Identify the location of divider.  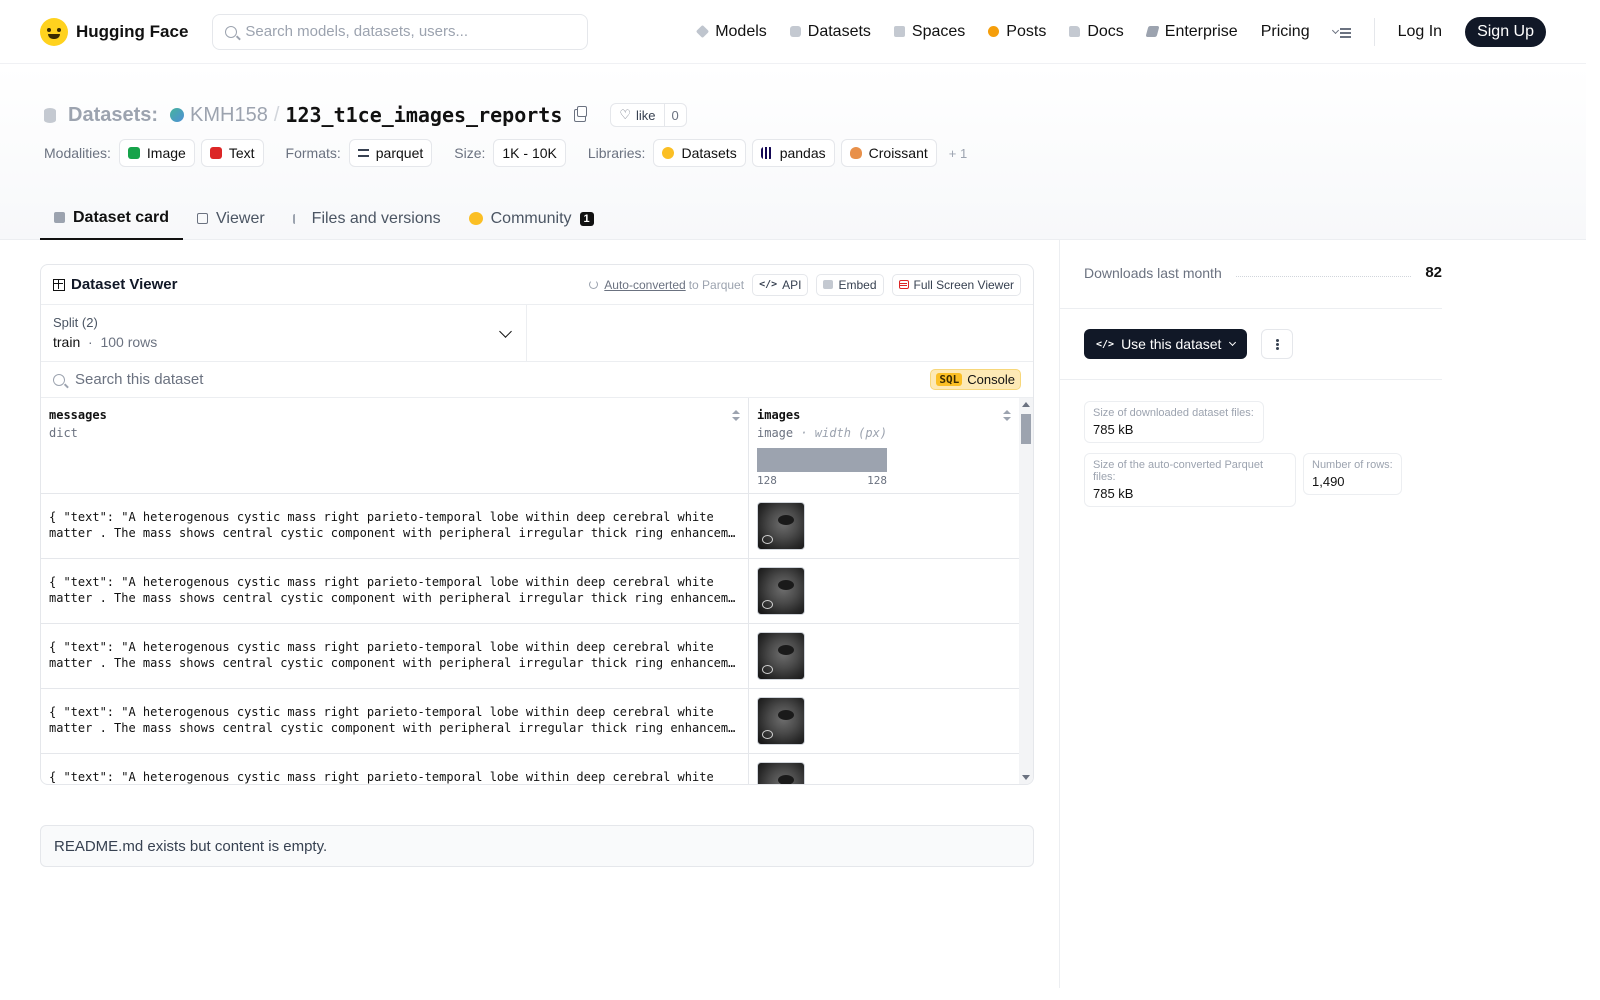
(1251, 308).